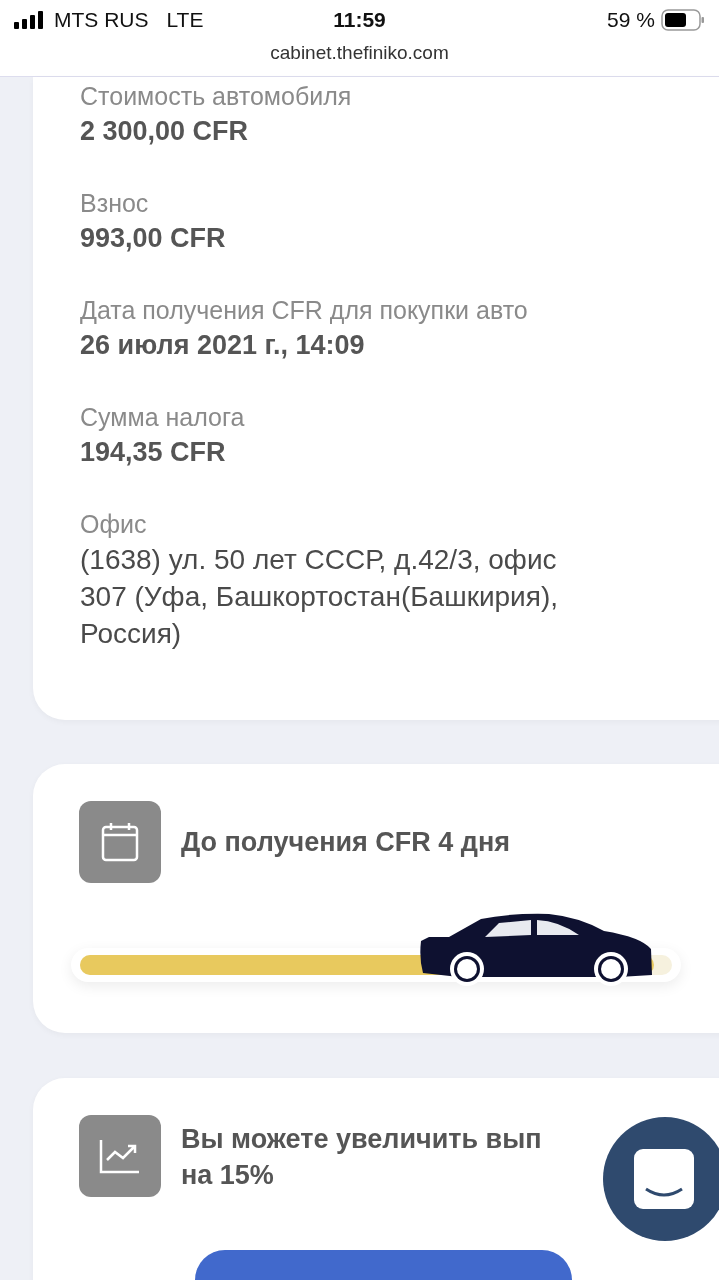 This screenshot has height=1280, width=719. What do you see at coordinates (153, 452) in the screenshot?
I see `detail-value: 194,35 CFR` at bounding box center [153, 452].